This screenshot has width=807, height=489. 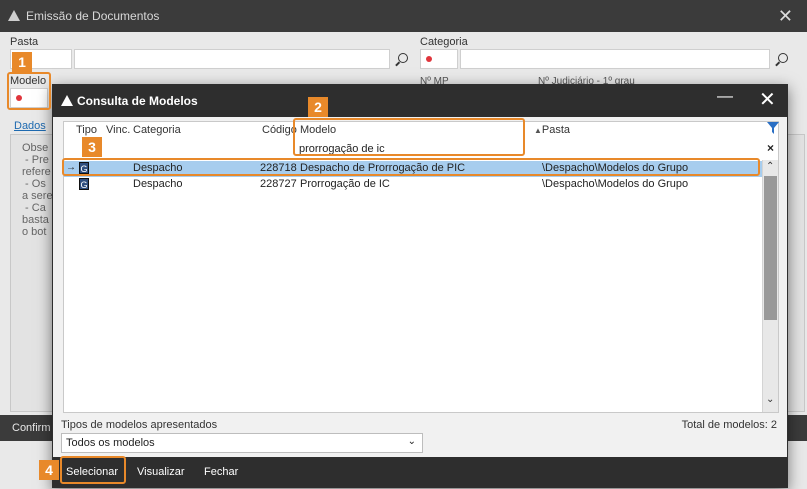 What do you see at coordinates (22, 62) in the screenshot?
I see `callout-number: 1` at bounding box center [22, 62].